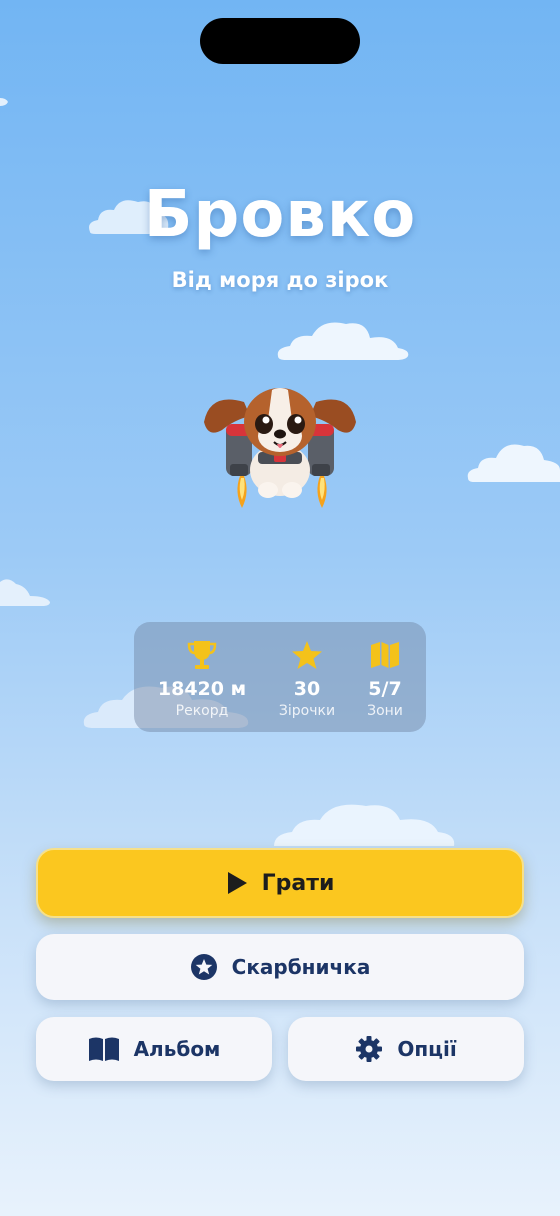  I want to click on stat-record: 18420 м Рекорд, so click(202, 678).